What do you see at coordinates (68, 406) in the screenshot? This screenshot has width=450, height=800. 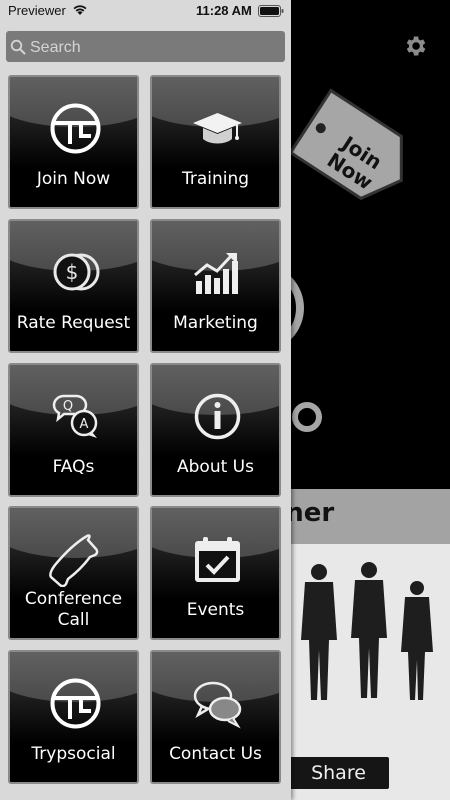 I see `svg-text: Q` at bounding box center [68, 406].